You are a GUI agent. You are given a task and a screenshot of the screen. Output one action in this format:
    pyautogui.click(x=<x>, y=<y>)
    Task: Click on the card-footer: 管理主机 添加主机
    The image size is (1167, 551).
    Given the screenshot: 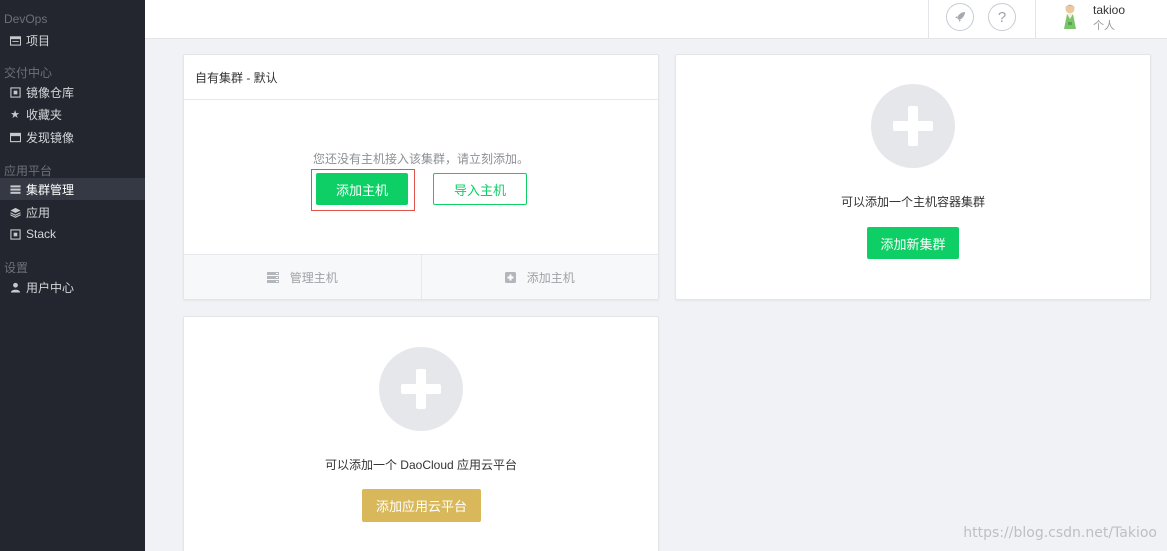 What is the action you would take?
    pyautogui.click(x=421, y=276)
    